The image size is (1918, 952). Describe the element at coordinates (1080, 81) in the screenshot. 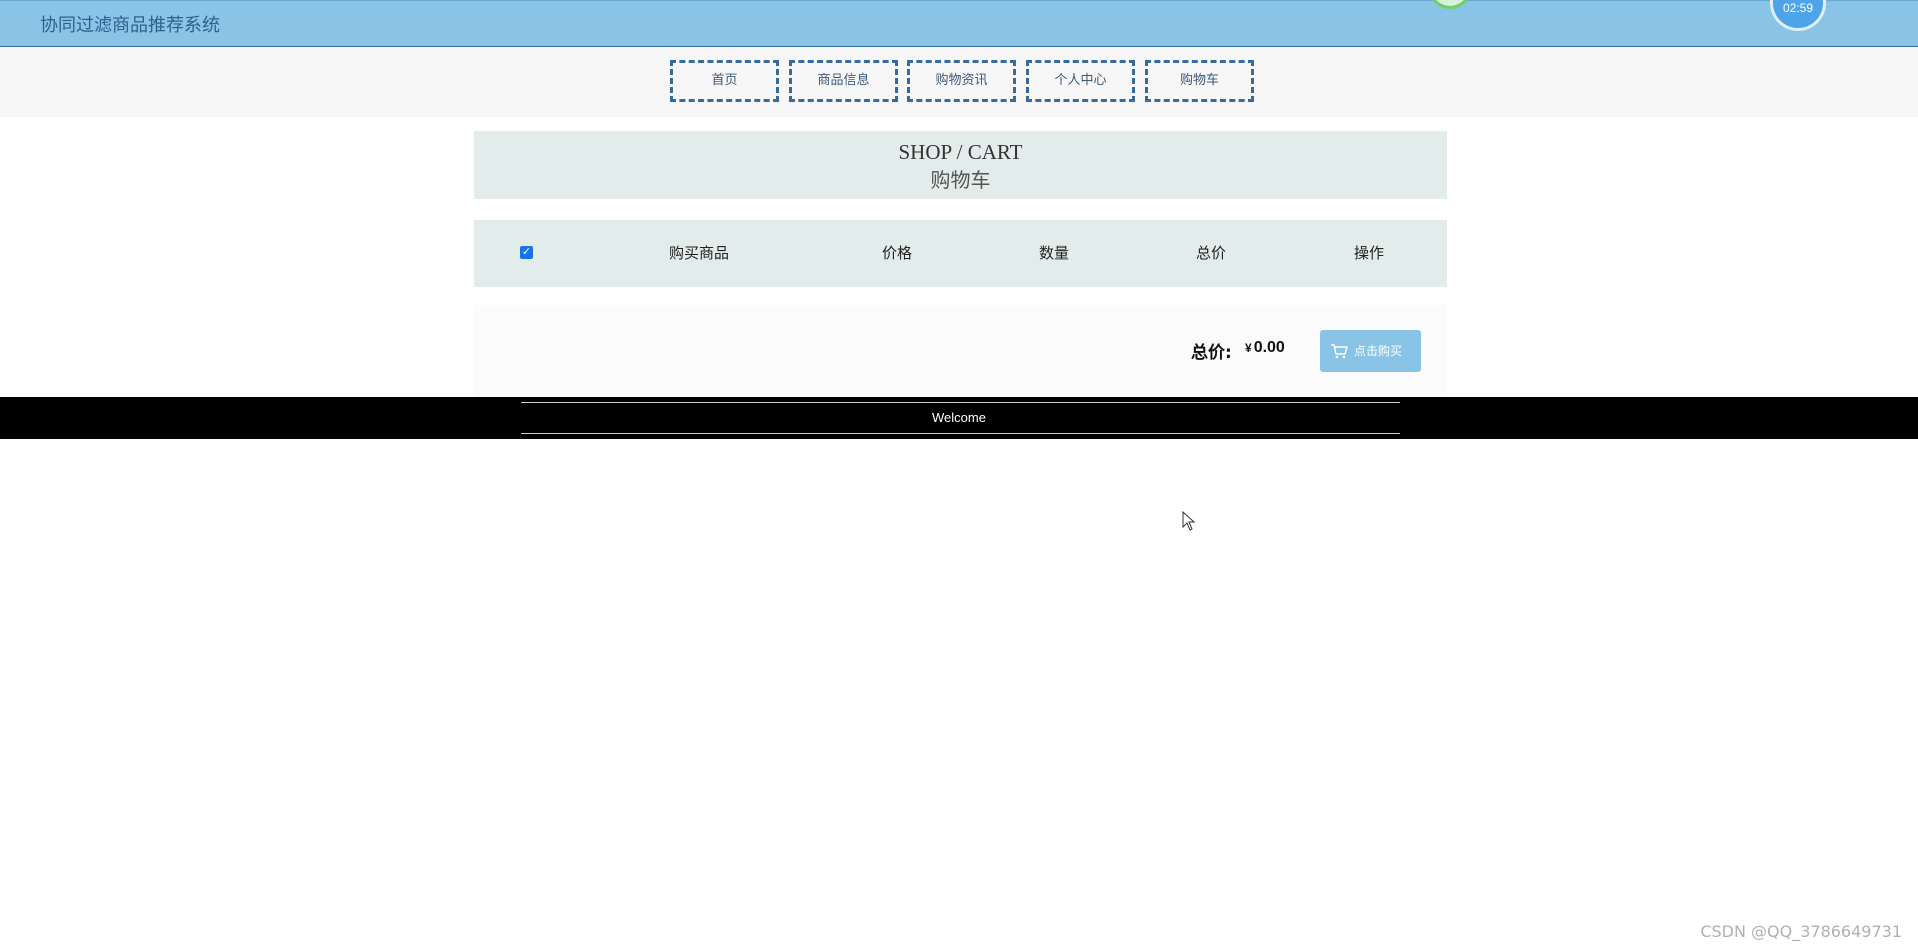

I see `nav-item-personal-center: 个人中心` at that location.